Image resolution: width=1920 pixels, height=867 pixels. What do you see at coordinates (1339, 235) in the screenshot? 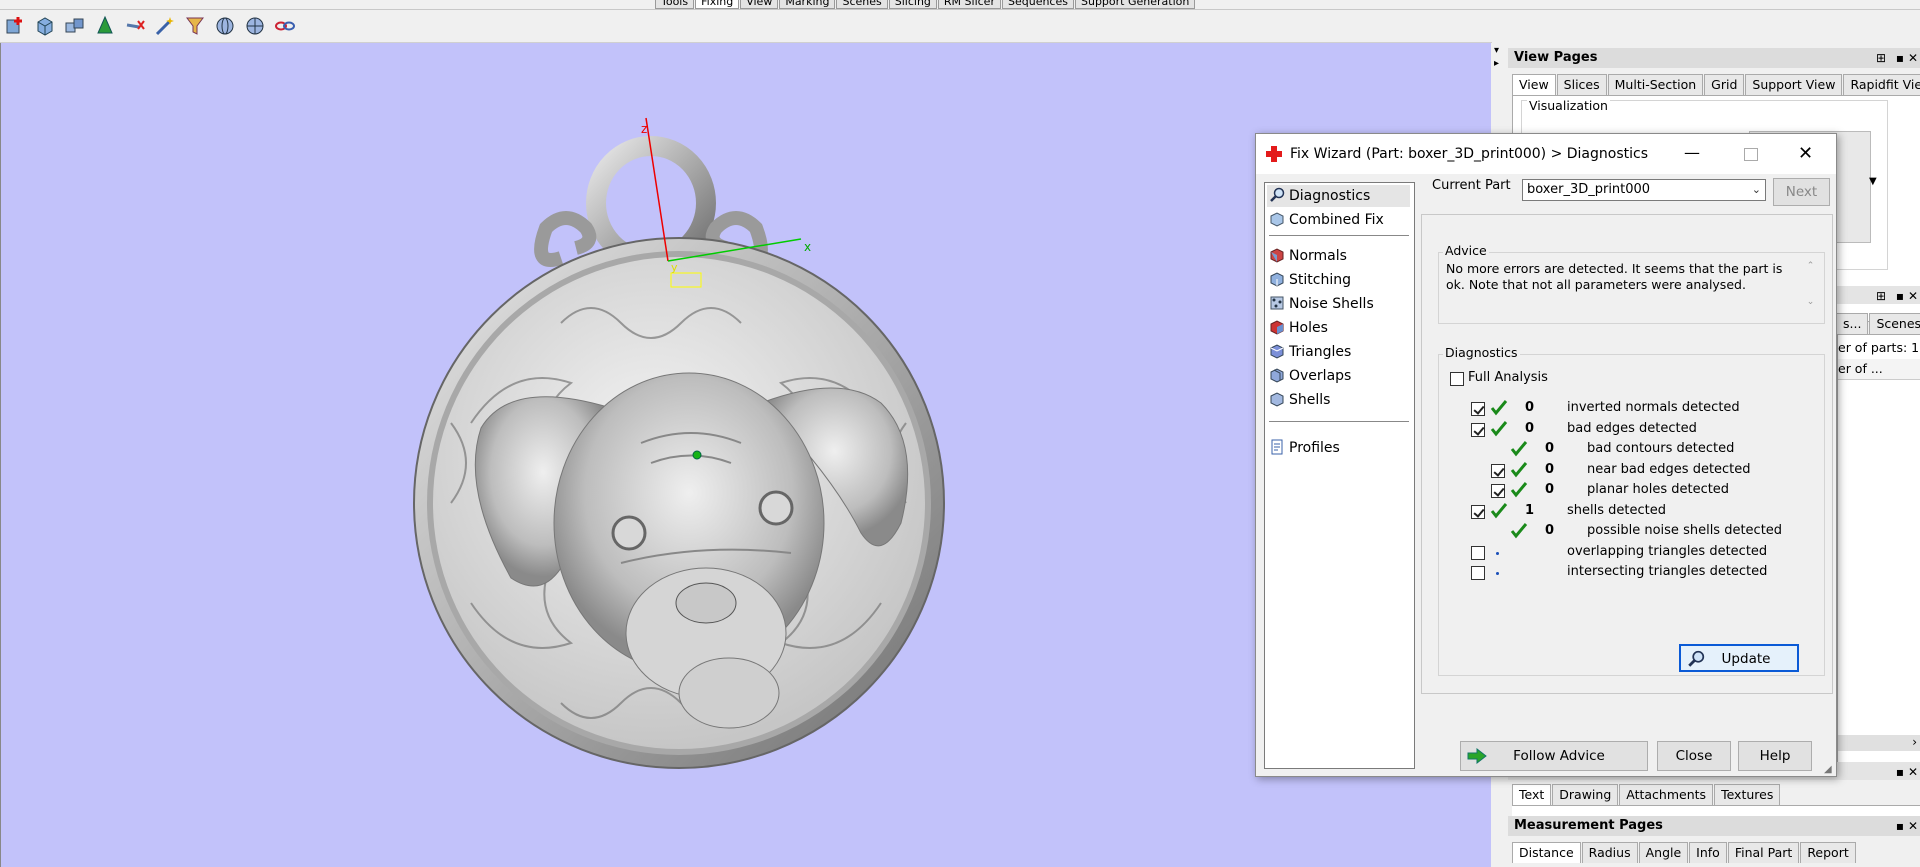
I see `nav-separator` at bounding box center [1339, 235].